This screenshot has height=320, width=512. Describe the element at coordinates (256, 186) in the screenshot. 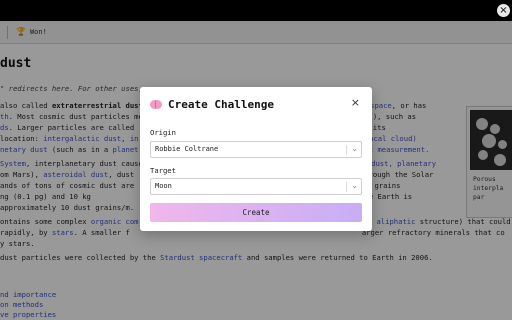

I see `target-select: Moon ⌄` at that location.